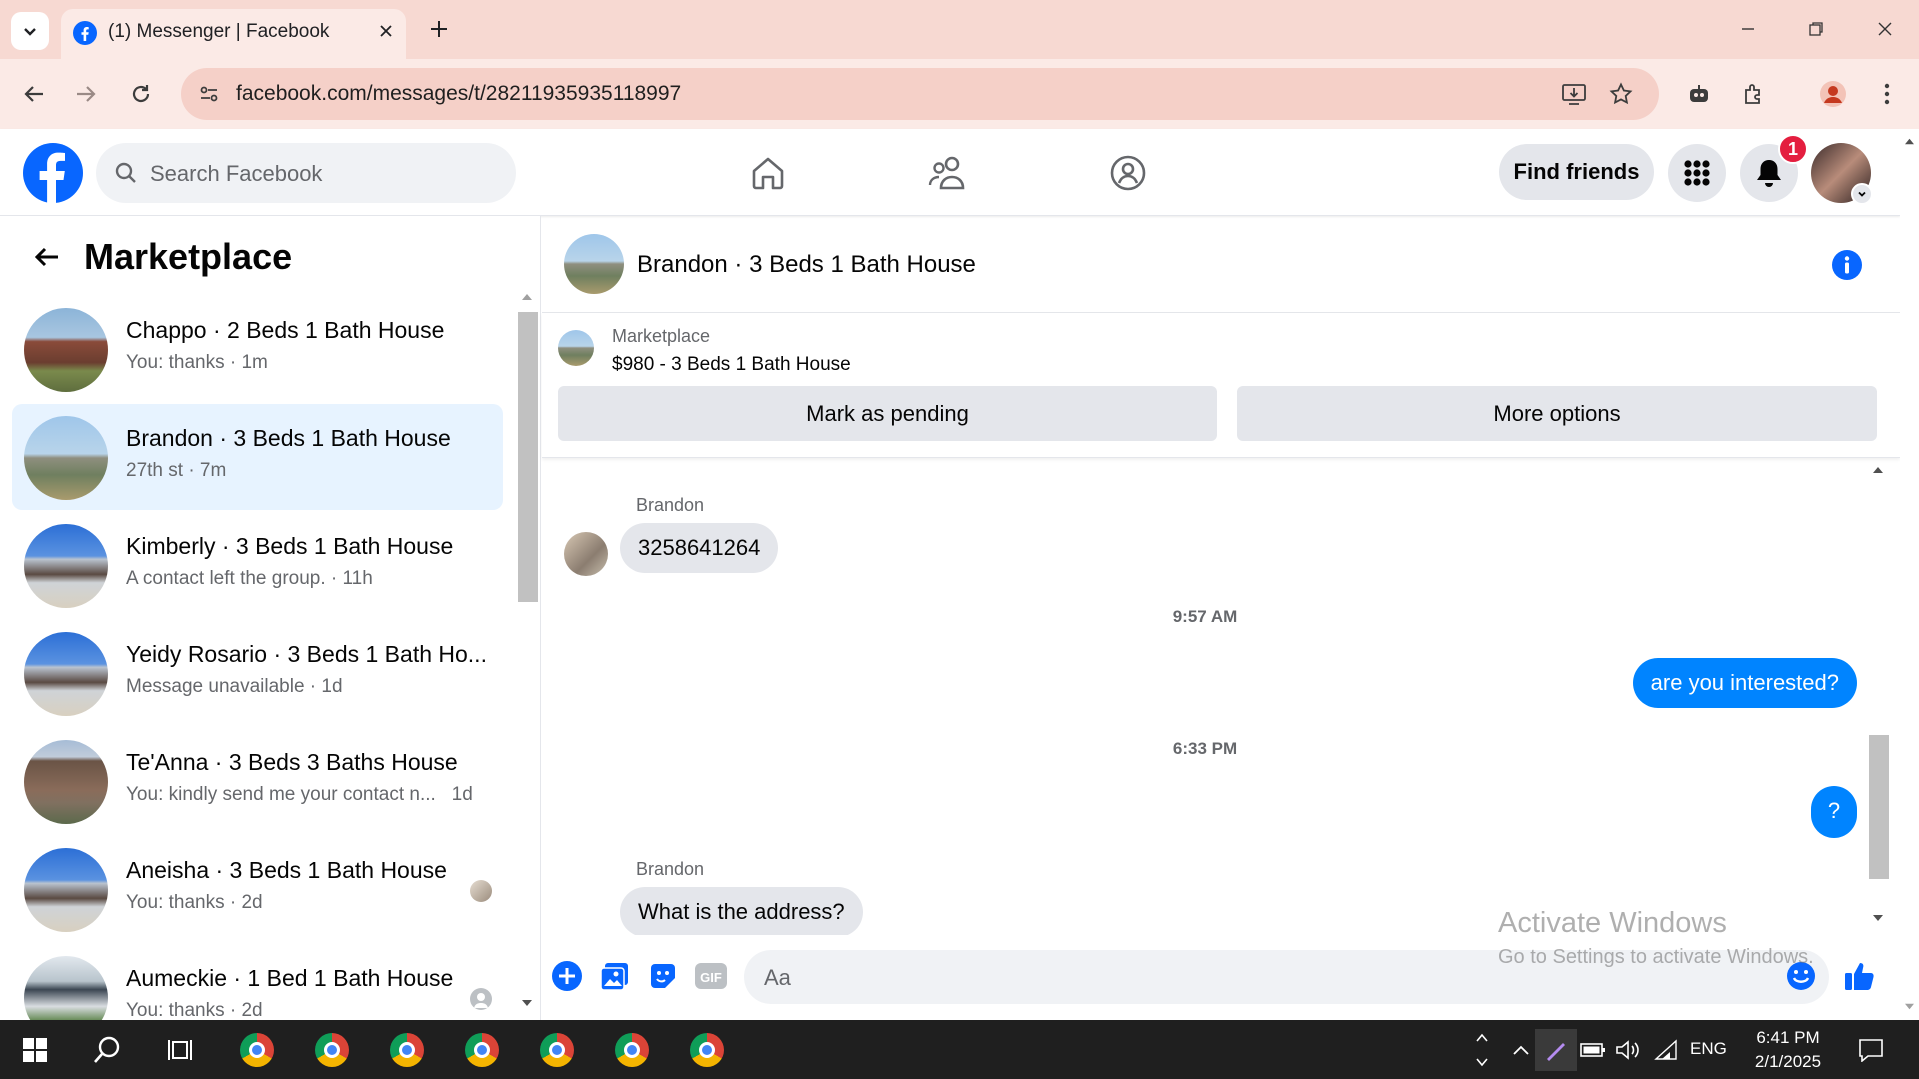  Describe the element at coordinates (233, 34) in the screenshot. I see `browser-tab-messenger: (1) Messenger | Facebook` at that location.